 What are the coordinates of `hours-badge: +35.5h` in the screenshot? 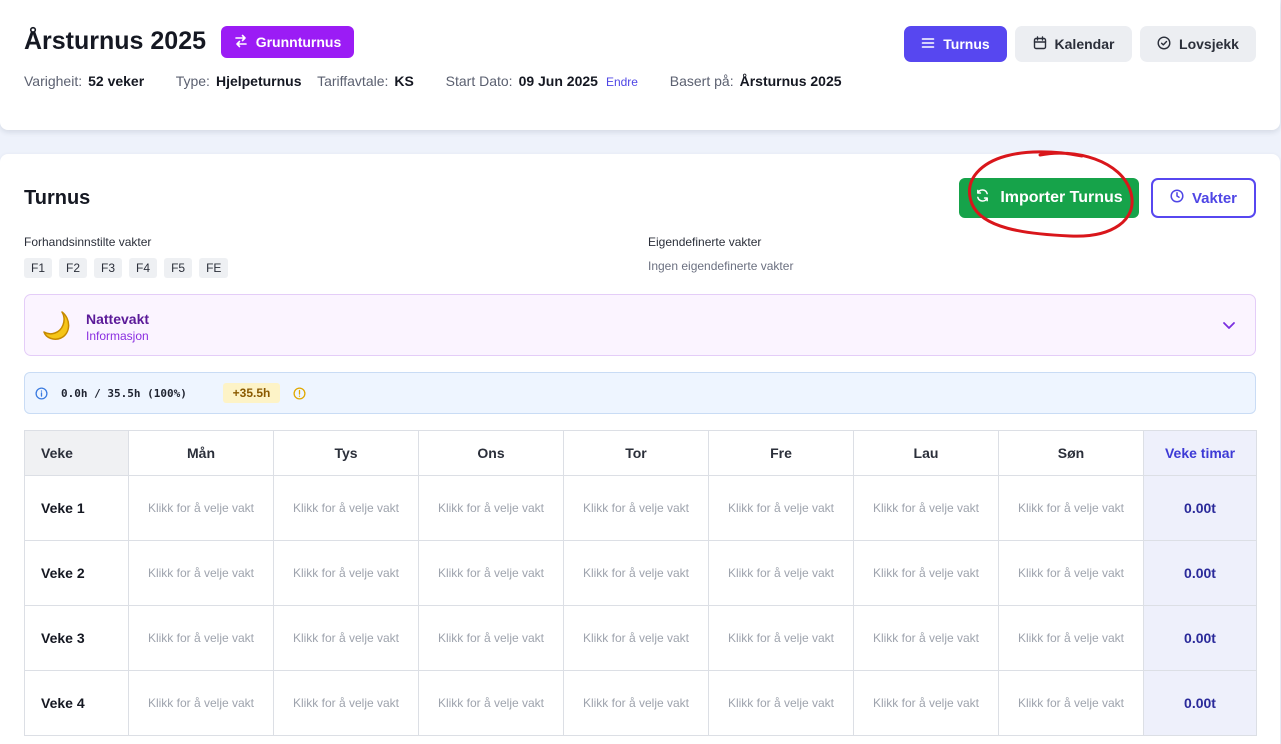 It's located at (251, 393).